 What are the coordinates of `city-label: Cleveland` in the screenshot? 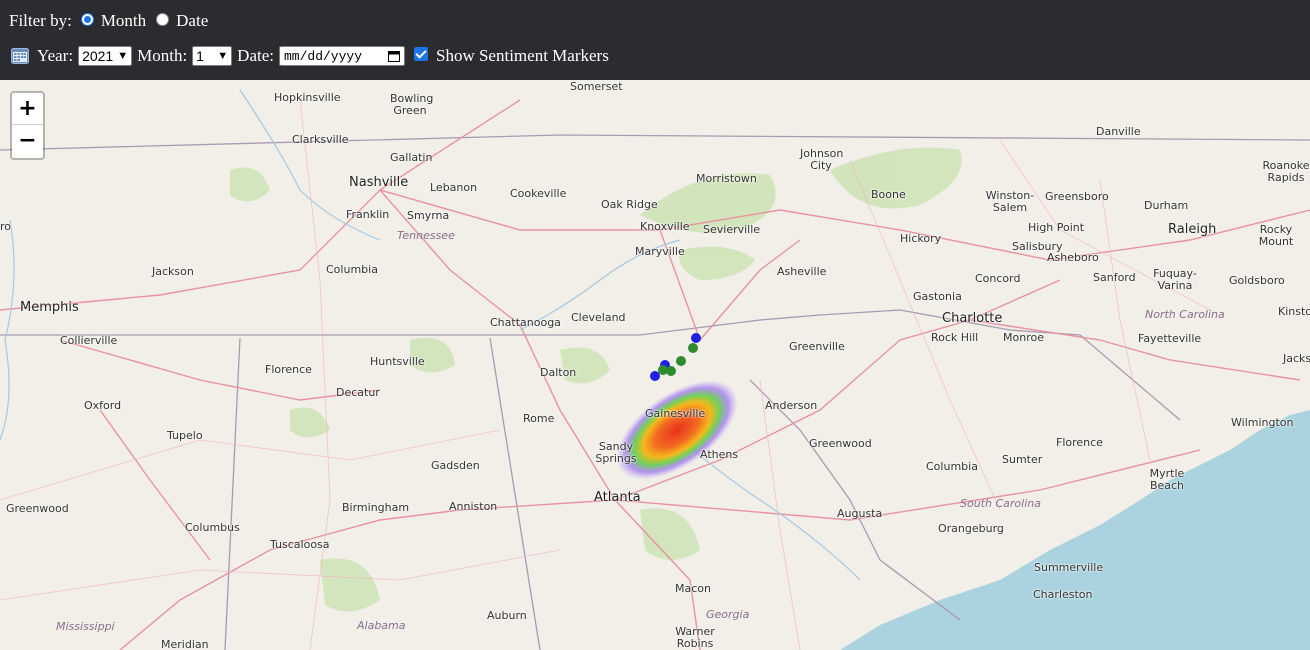 It's located at (598, 317).